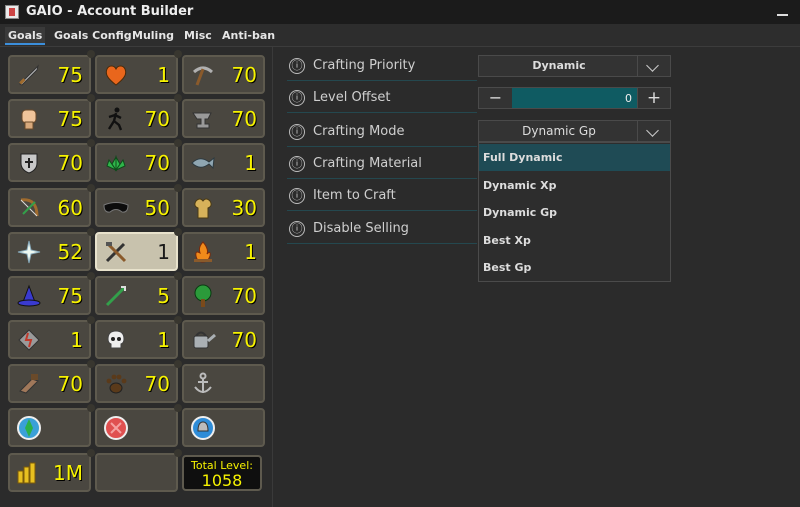 This screenshot has height=507, width=800. Describe the element at coordinates (136, 162) in the screenshot. I see `skill-herblore: 70` at that location.